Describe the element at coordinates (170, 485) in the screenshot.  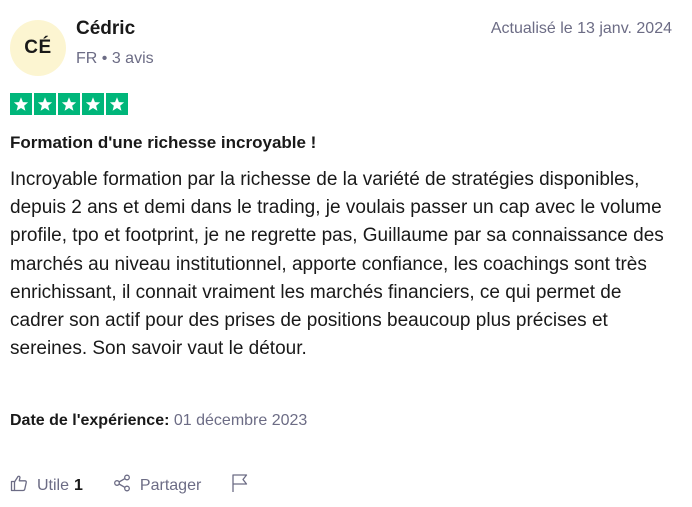
I see `share-label: Partager` at that location.